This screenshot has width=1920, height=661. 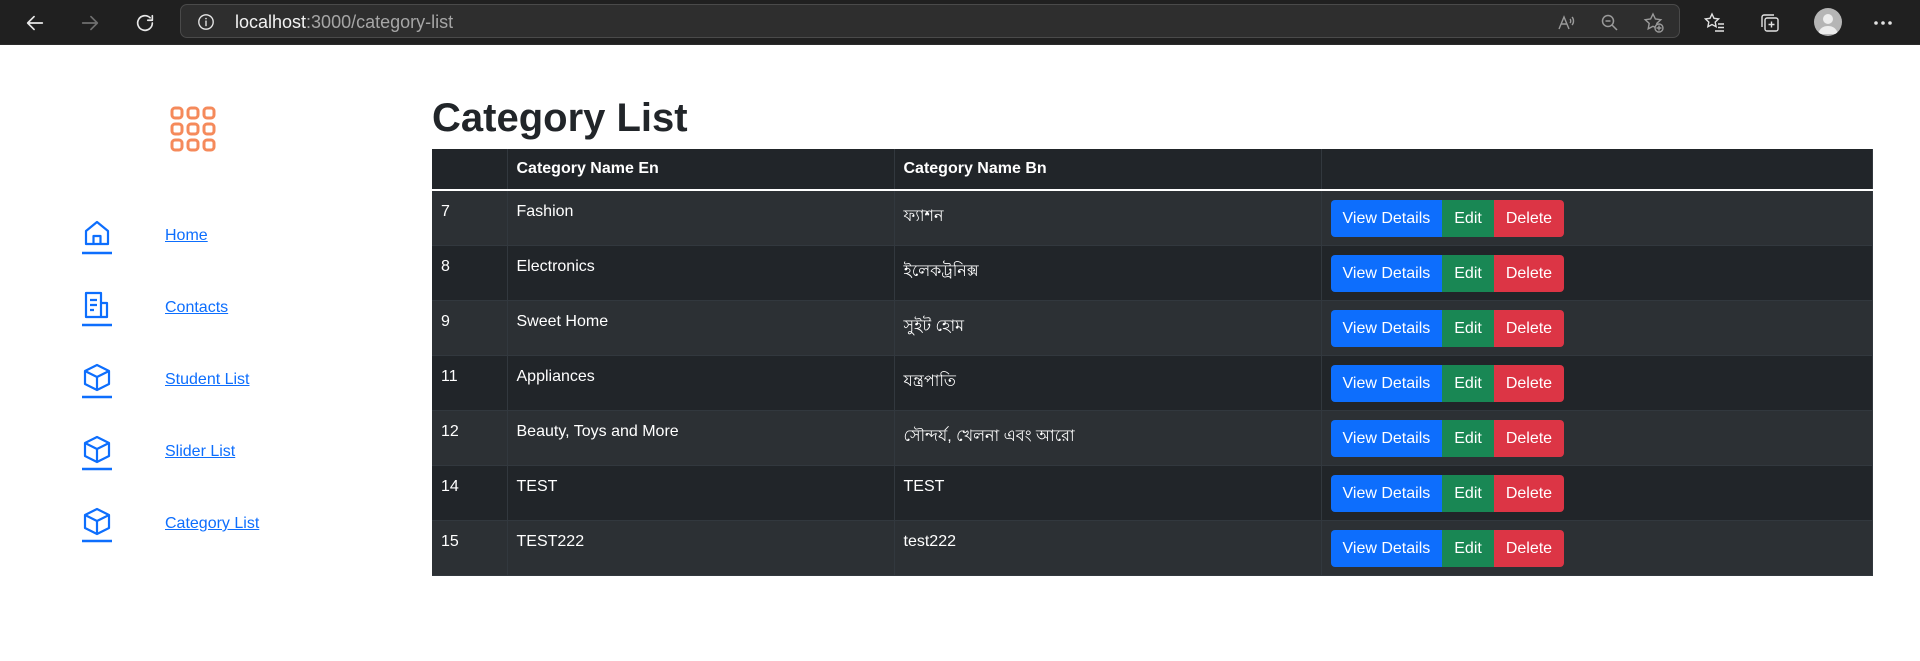 I want to click on cell-id: 7, so click(x=470, y=218).